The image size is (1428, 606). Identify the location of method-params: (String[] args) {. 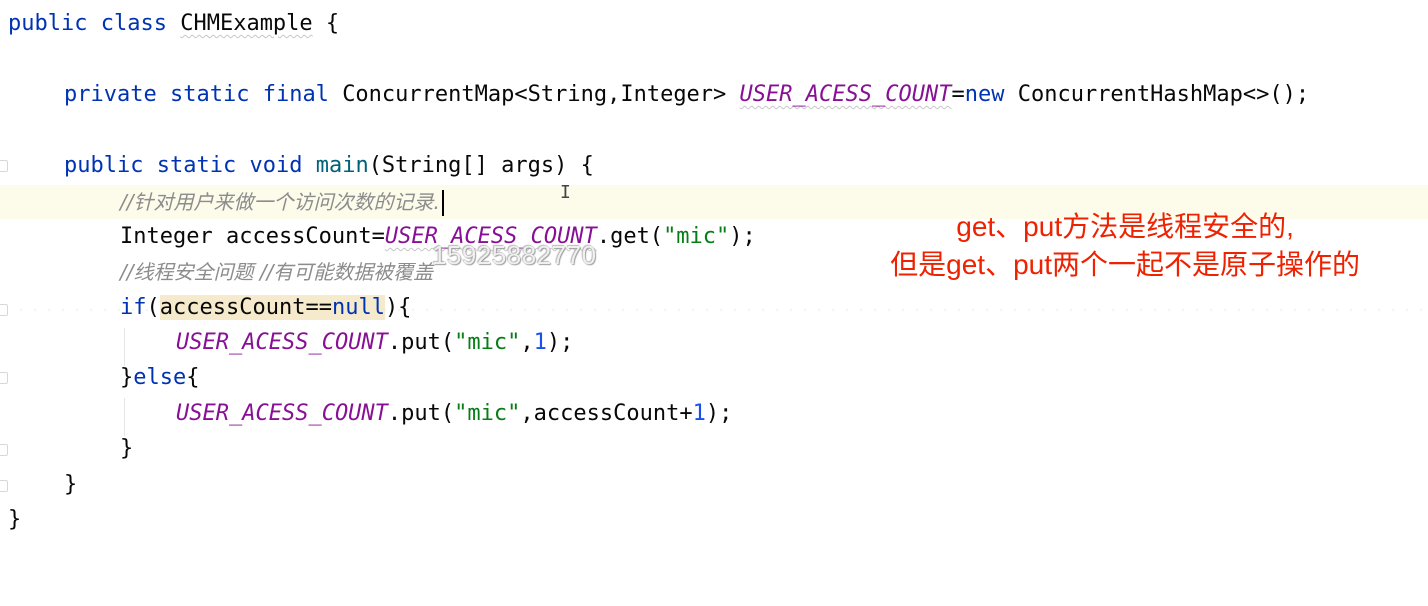
(481, 165).